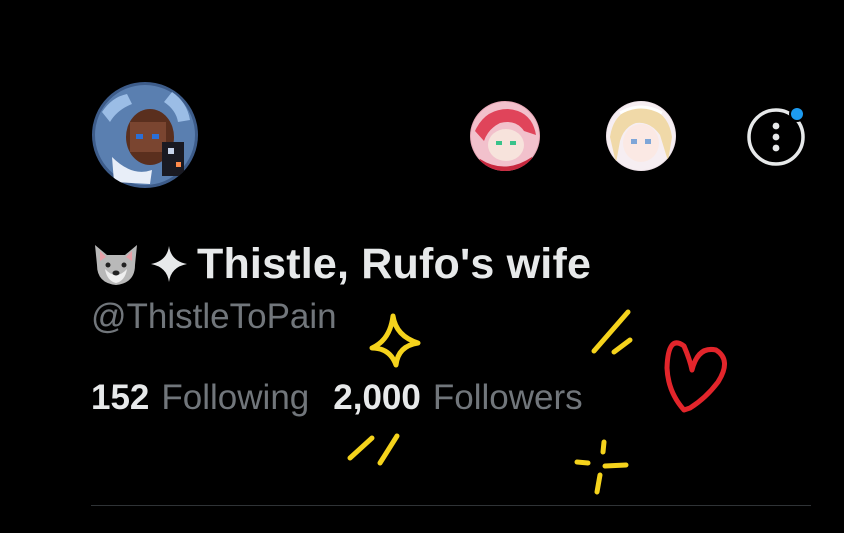 The width and height of the screenshot is (844, 533). What do you see at coordinates (214, 316) in the screenshot?
I see `profile-handle: @ThistleToPain` at bounding box center [214, 316].